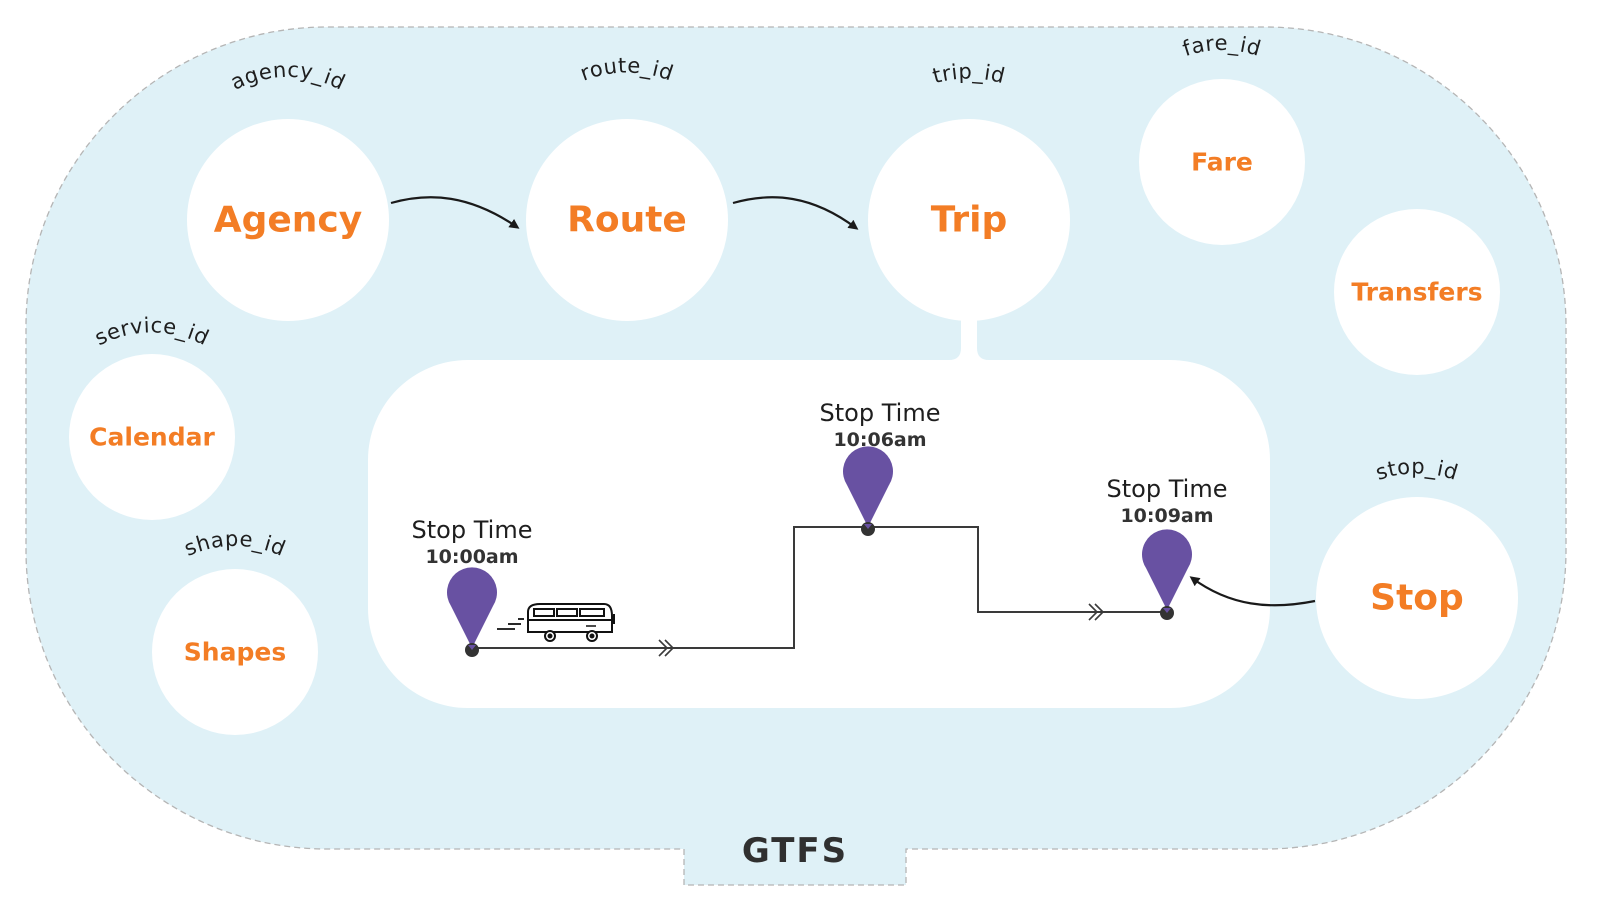 The image size is (1600, 900). I want to click on entity-fare-label: Fare, so click(1222, 162).